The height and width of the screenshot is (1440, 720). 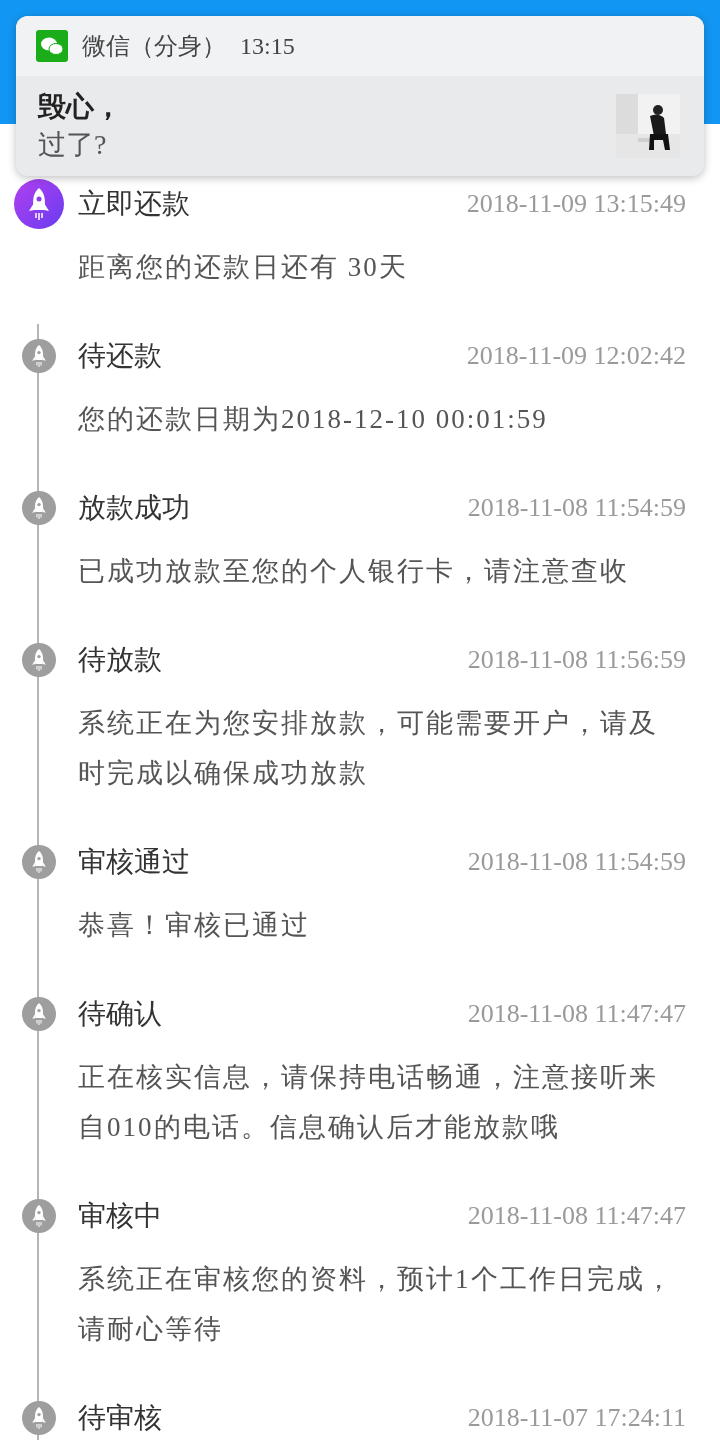 What do you see at coordinates (120, 356) in the screenshot?
I see `status-title: 待还款` at bounding box center [120, 356].